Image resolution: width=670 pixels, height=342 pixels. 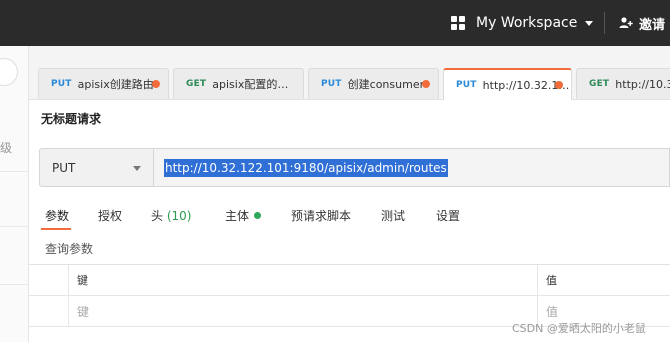 I want to click on watermark: CSDN @爱晒太阳的小老鼠, so click(x=579, y=328).